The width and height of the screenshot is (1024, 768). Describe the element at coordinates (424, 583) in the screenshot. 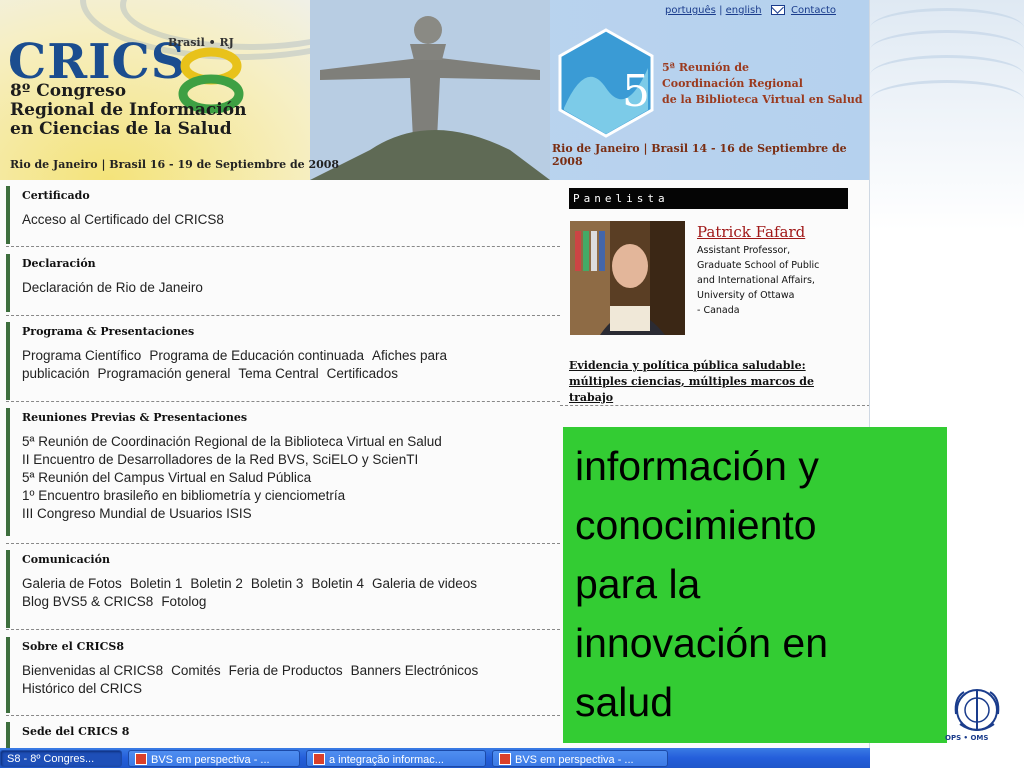

I see `link-galeria-videos: Galeria de videos` at that location.